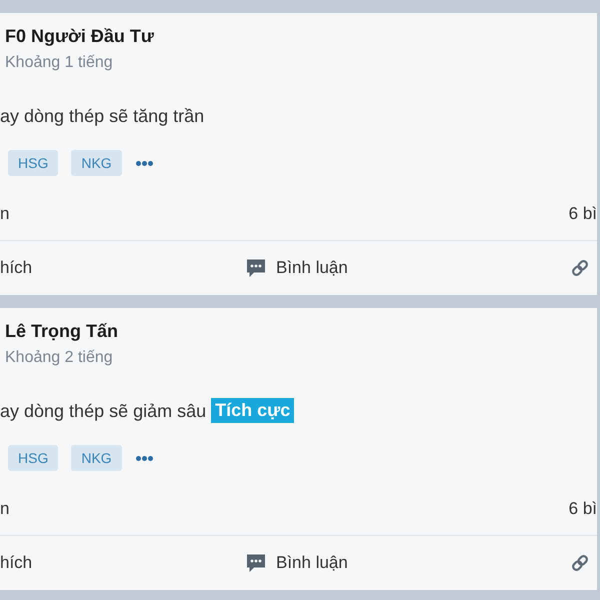  I want to click on author-name: F0 Người Đầu Tư, so click(77, 36).